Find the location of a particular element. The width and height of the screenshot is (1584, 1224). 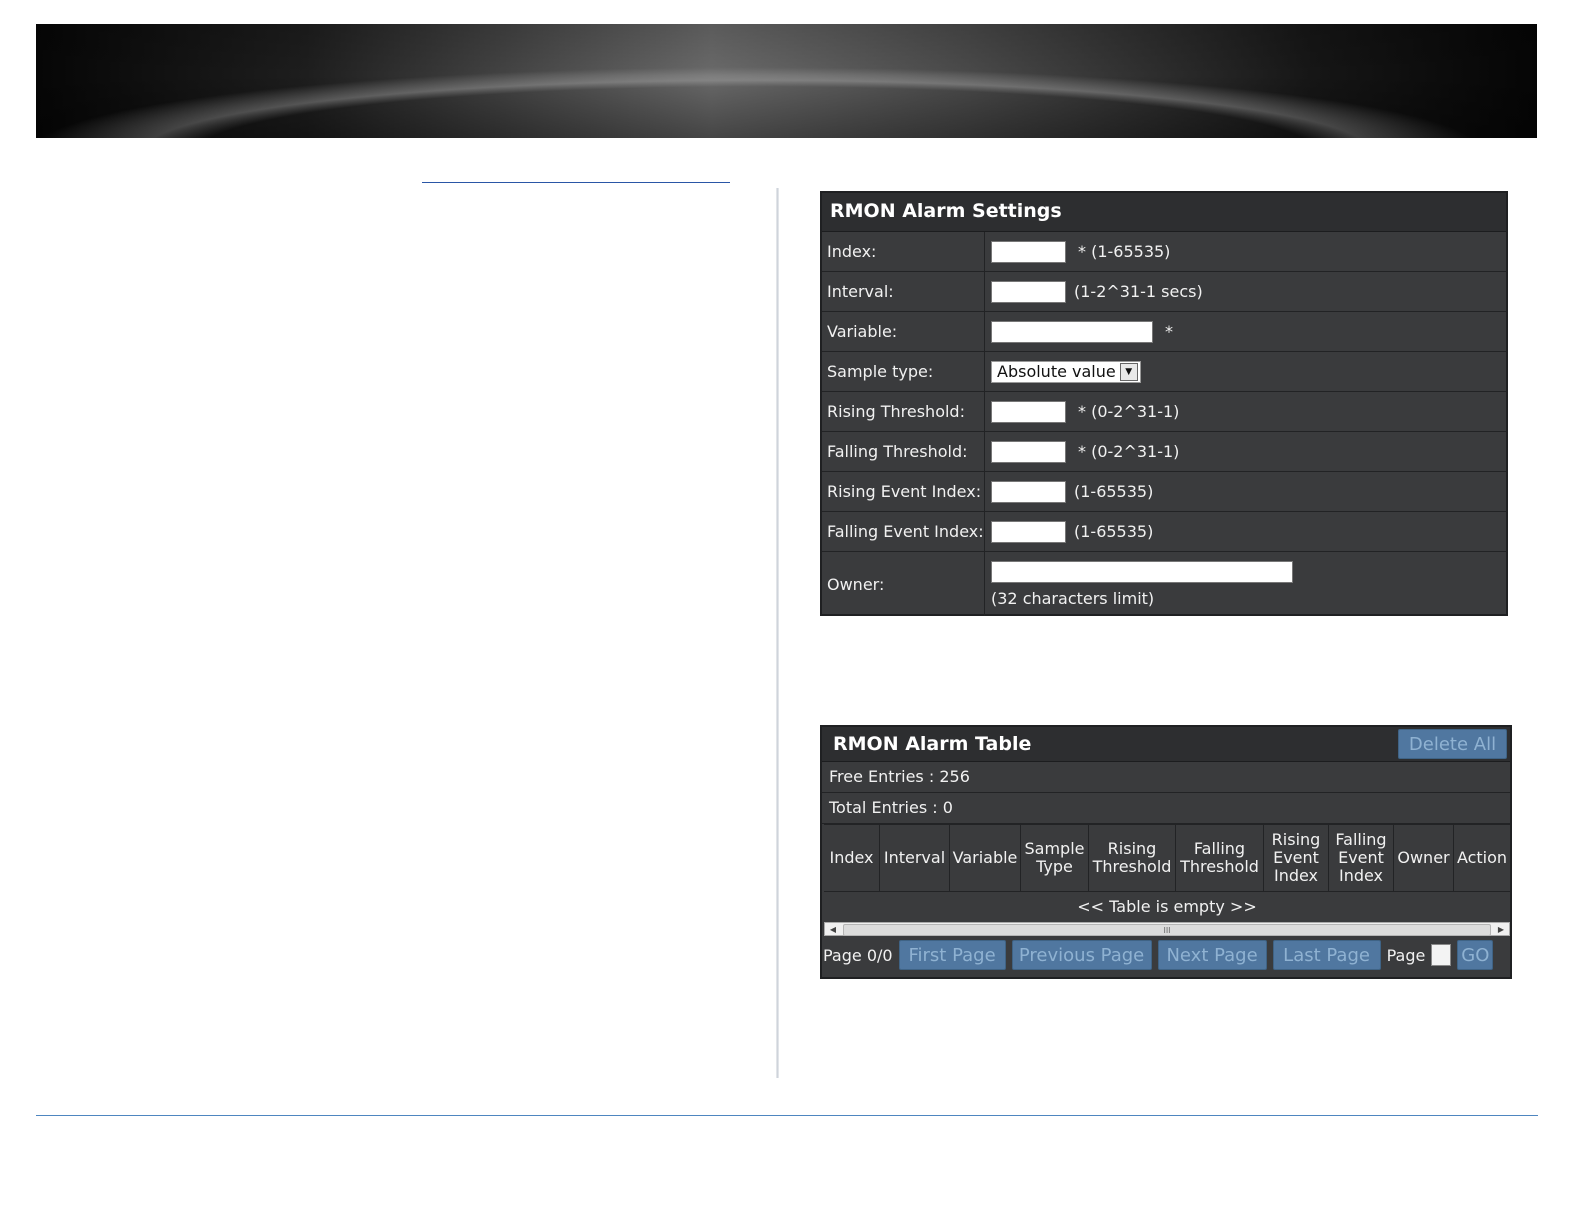

previous-page-button: Previous Page is located at coordinates (1081, 955).